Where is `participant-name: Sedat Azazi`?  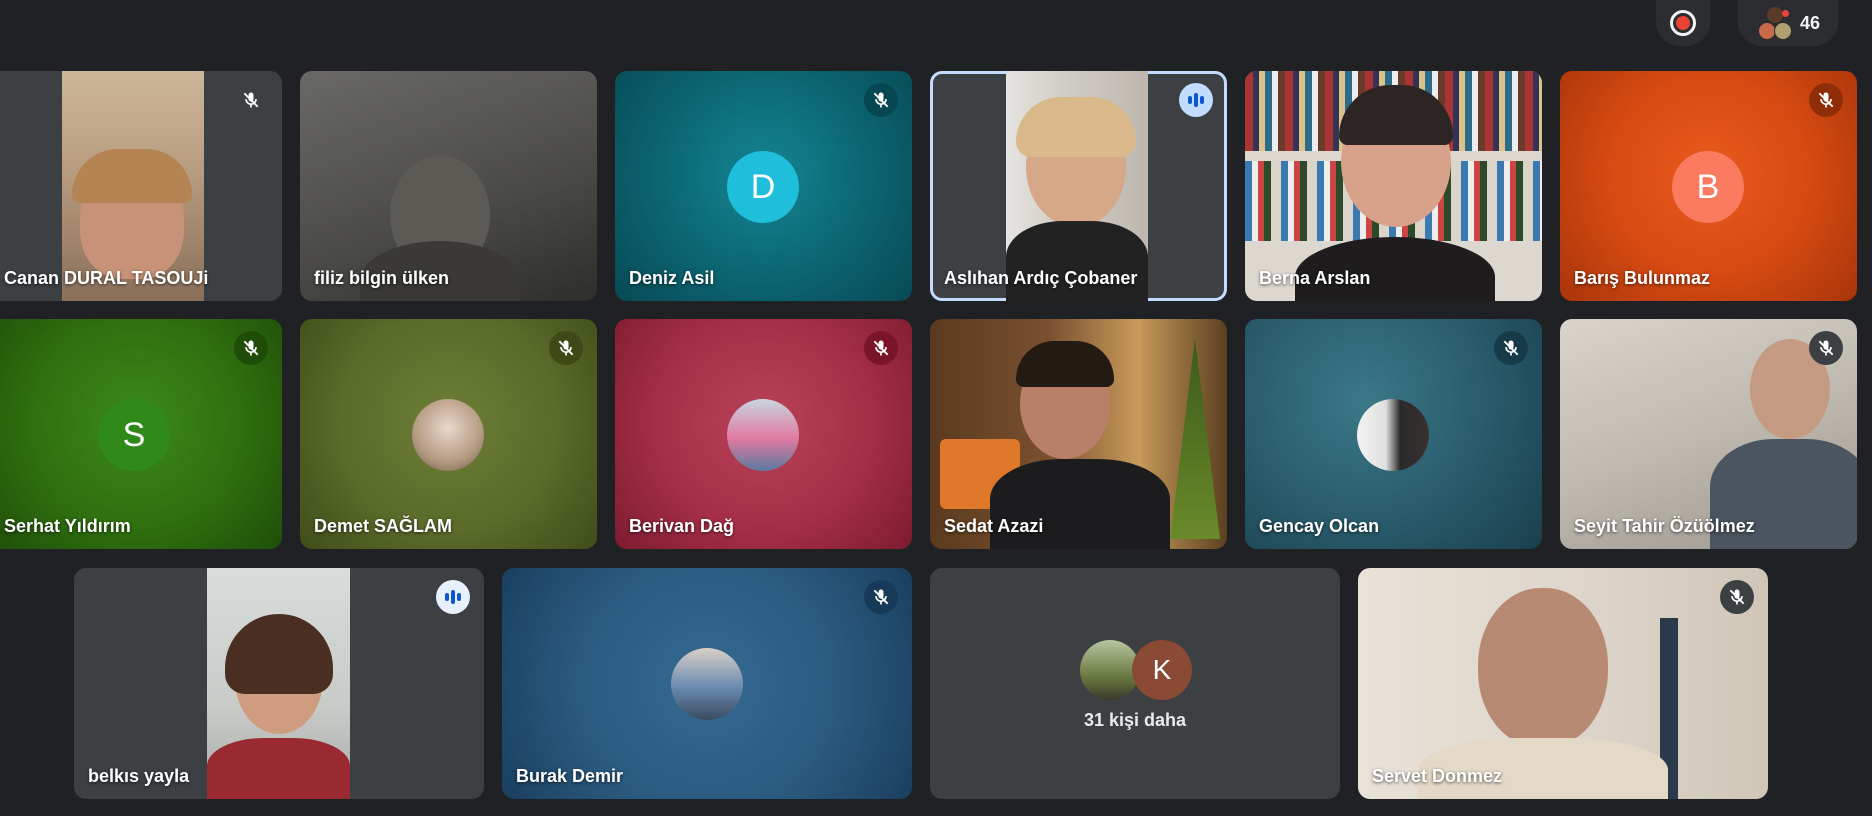 participant-name: Sedat Azazi is located at coordinates (994, 526).